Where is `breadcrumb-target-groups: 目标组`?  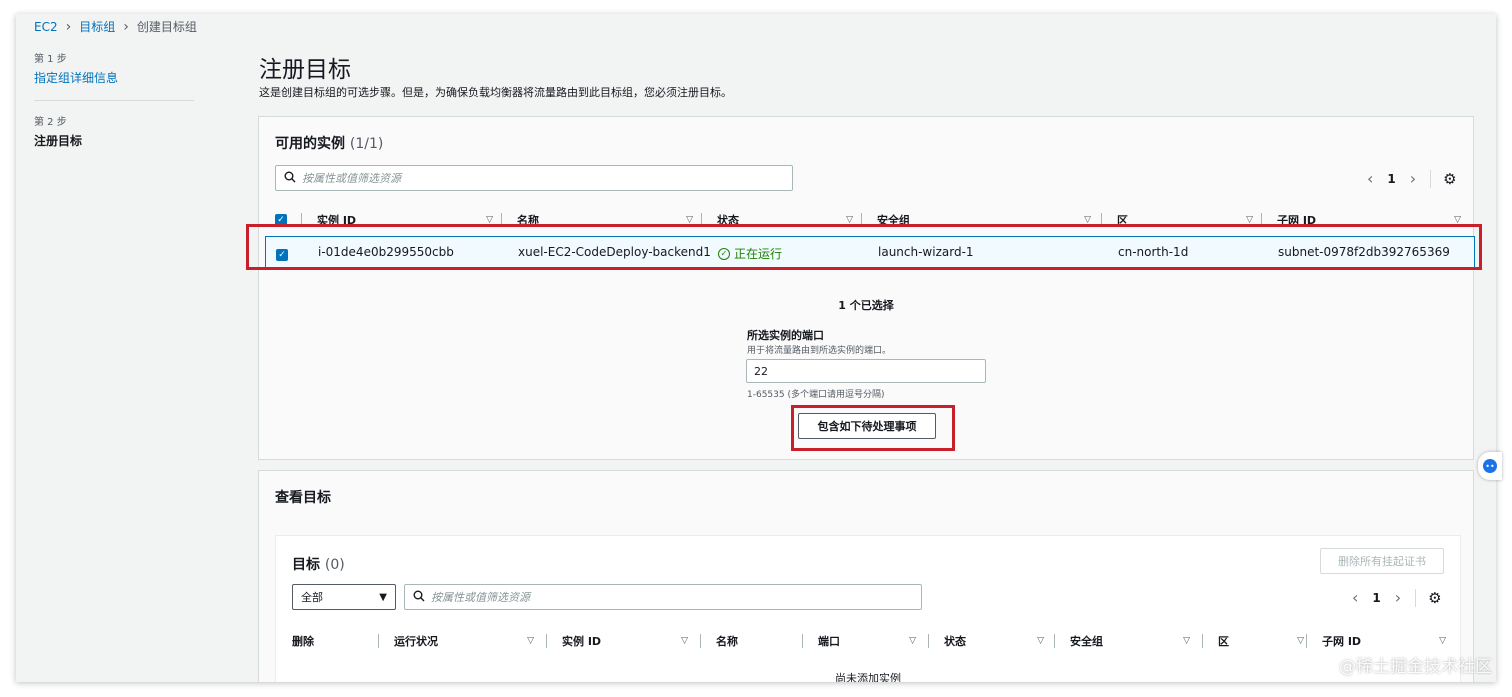 breadcrumb-target-groups: 目标组 is located at coordinates (97, 26).